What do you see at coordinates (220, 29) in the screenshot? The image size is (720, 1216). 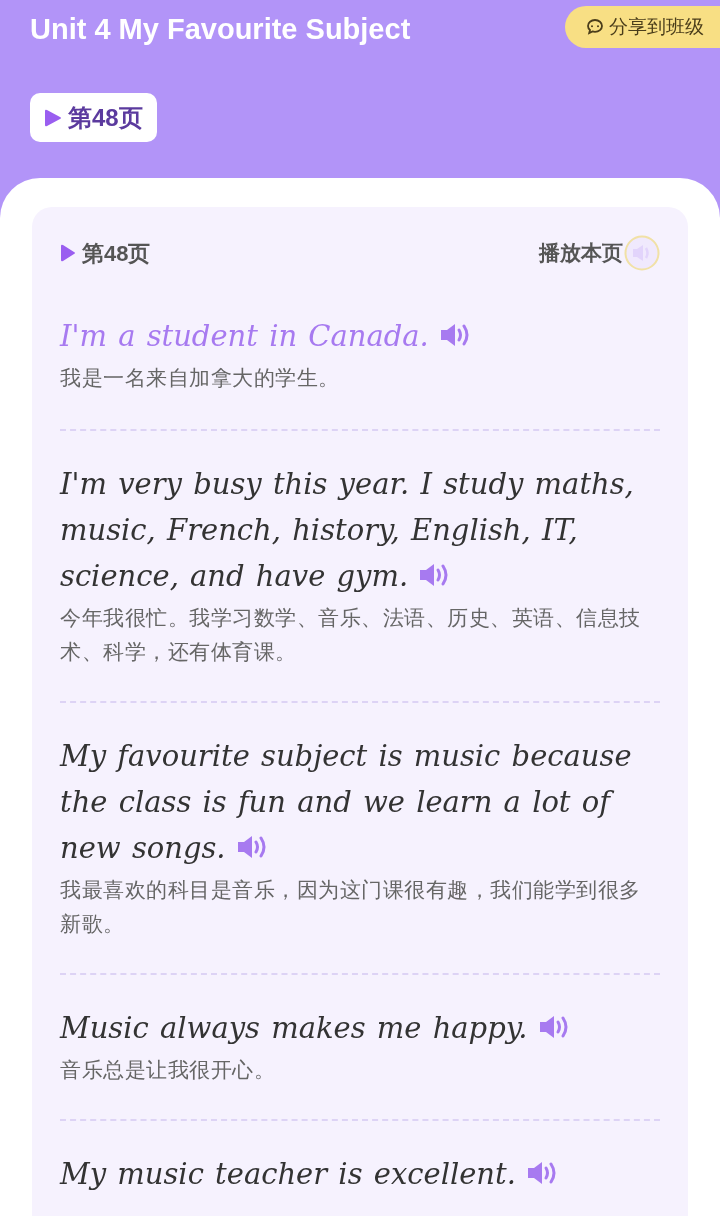 I see `page-title: Unit 4 My Favourite Subject` at bounding box center [220, 29].